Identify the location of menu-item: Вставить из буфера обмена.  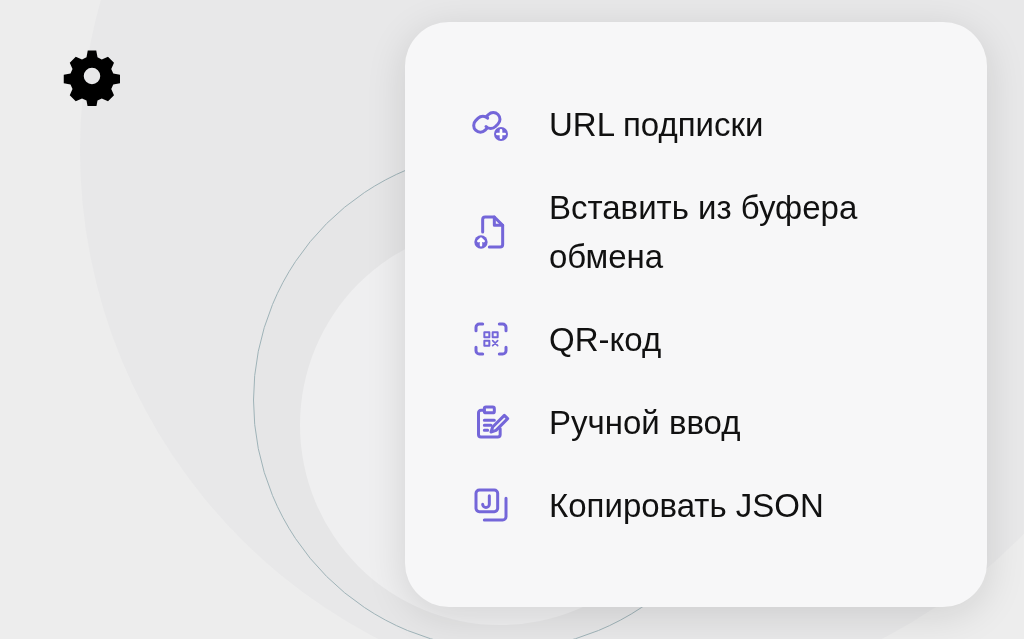
(708, 231).